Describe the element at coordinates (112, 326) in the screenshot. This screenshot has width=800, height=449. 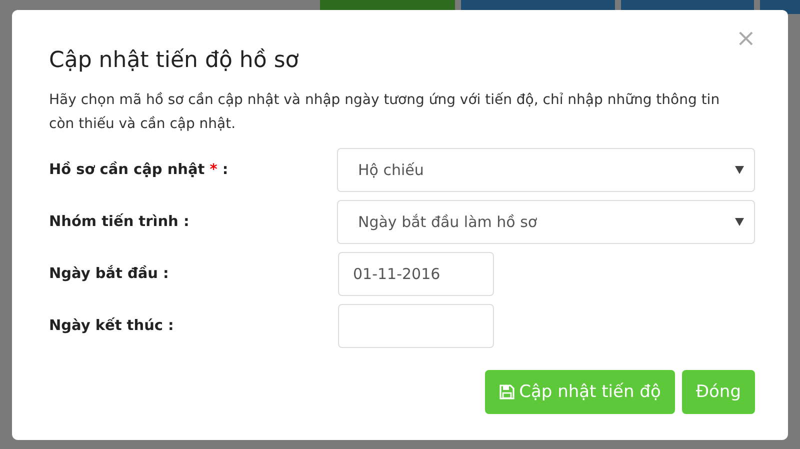
I see `field-label: Ngày kết thúc :` at that location.